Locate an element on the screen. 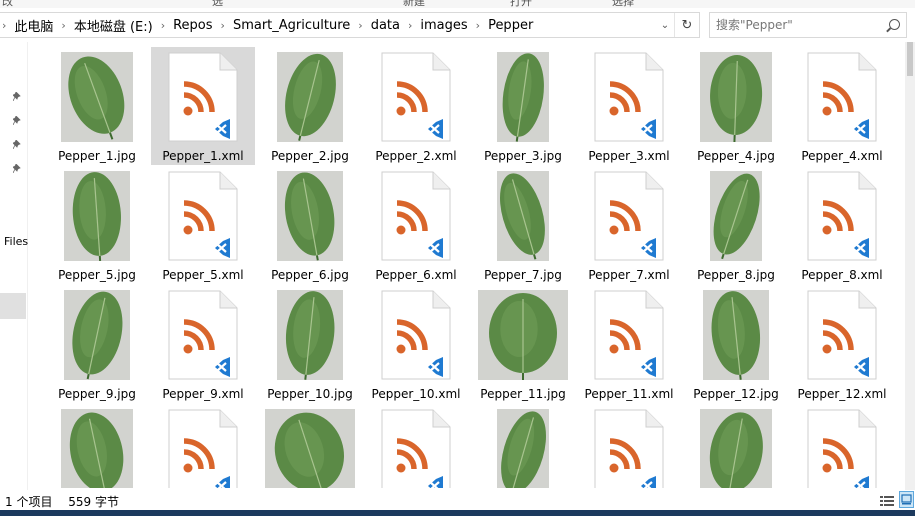 This screenshot has height=516, width=915. file-item-xml: Pepper_11.xml is located at coordinates (629, 344).